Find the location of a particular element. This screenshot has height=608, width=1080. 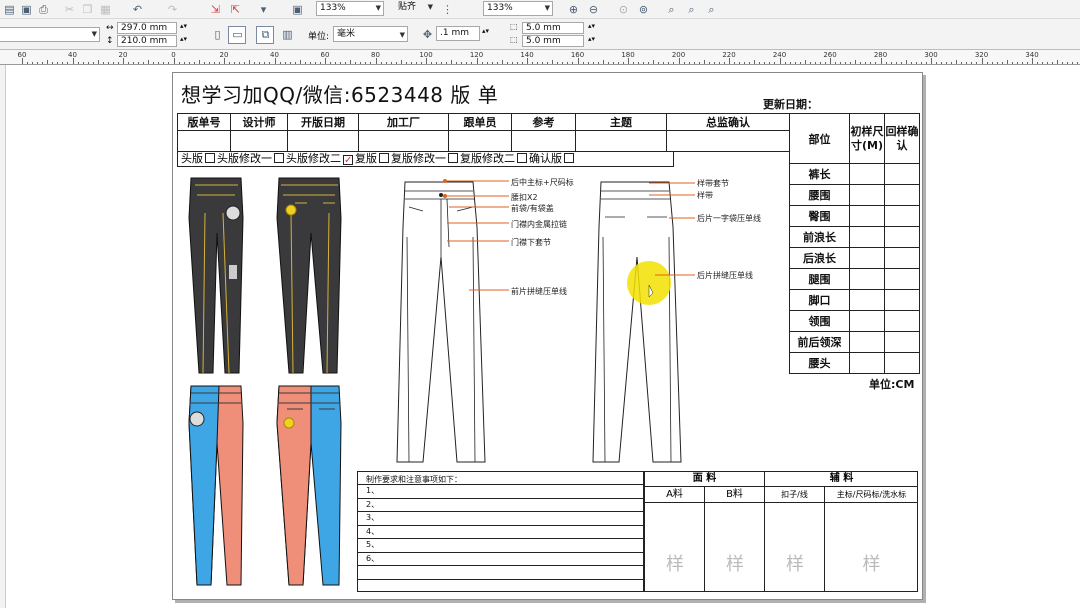

nudge-icon: ✥ is located at coordinates (427, 34).